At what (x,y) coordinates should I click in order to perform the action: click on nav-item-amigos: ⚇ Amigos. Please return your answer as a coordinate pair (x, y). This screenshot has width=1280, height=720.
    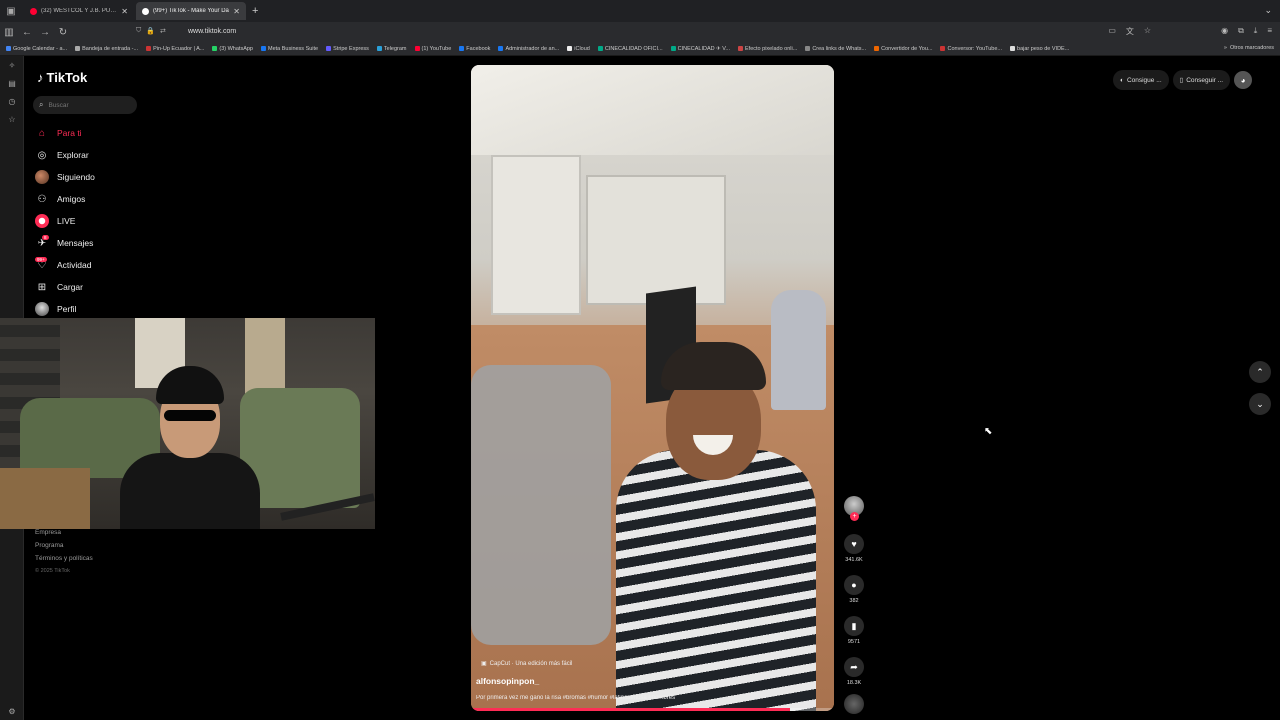
    Looking at the image, I should click on (65, 199).